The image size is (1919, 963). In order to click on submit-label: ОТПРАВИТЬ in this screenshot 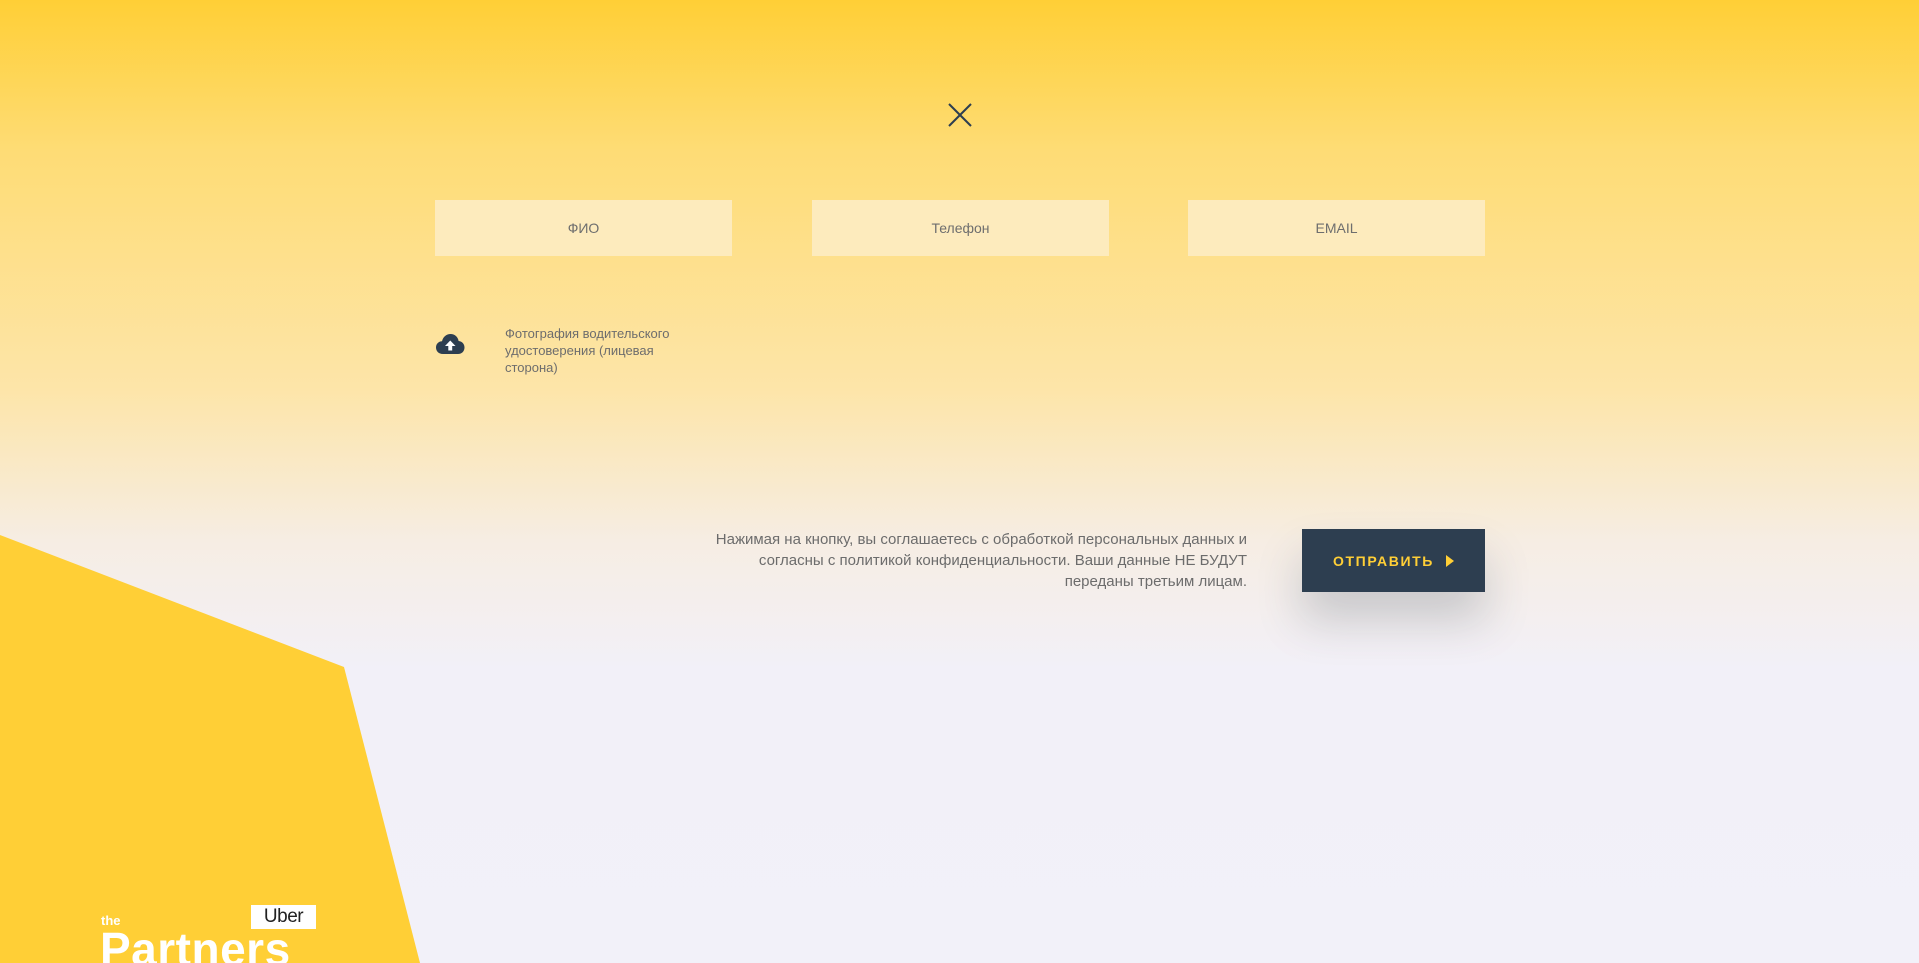, I will do `click(1383, 560)`.